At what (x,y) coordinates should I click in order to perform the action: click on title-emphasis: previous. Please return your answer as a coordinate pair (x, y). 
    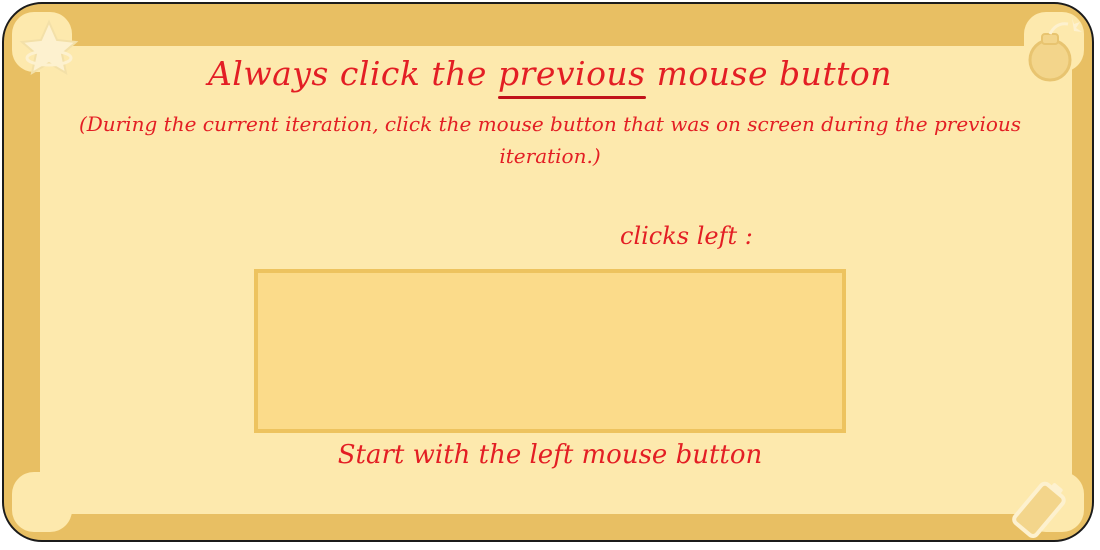
    Looking at the image, I should click on (571, 76).